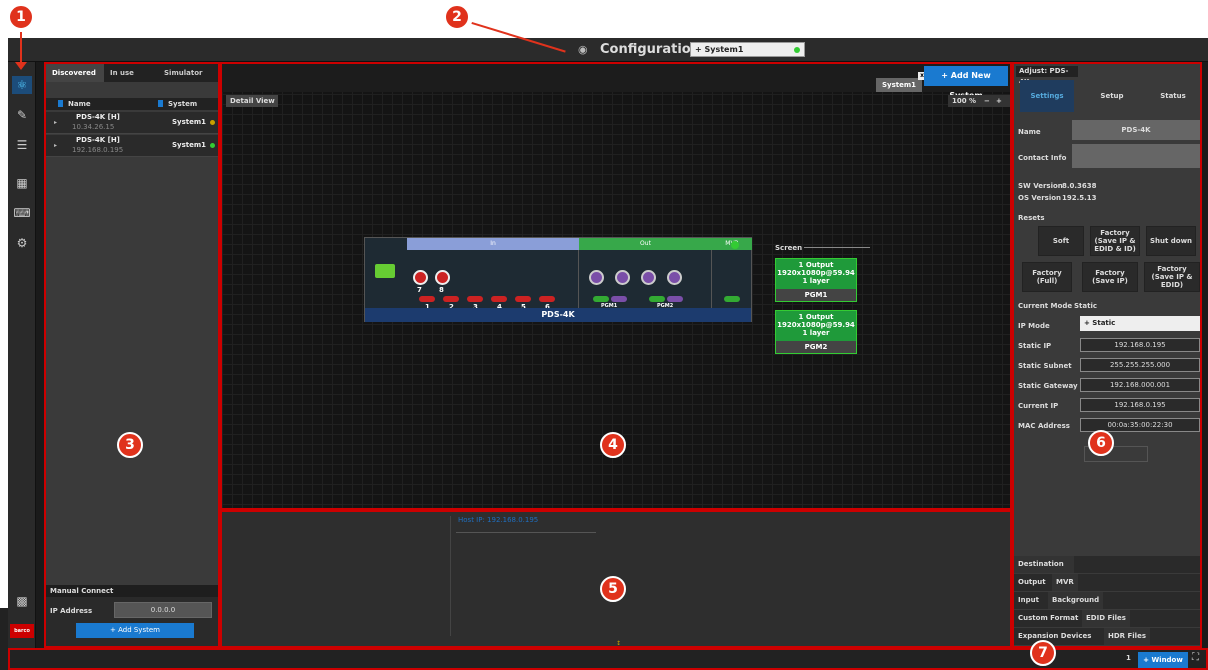  What do you see at coordinates (132, 146) in the screenshot?
I see `device-row: ▸ PDS-4K [H] 192.168.0.195 System1` at bounding box center [132, 146].